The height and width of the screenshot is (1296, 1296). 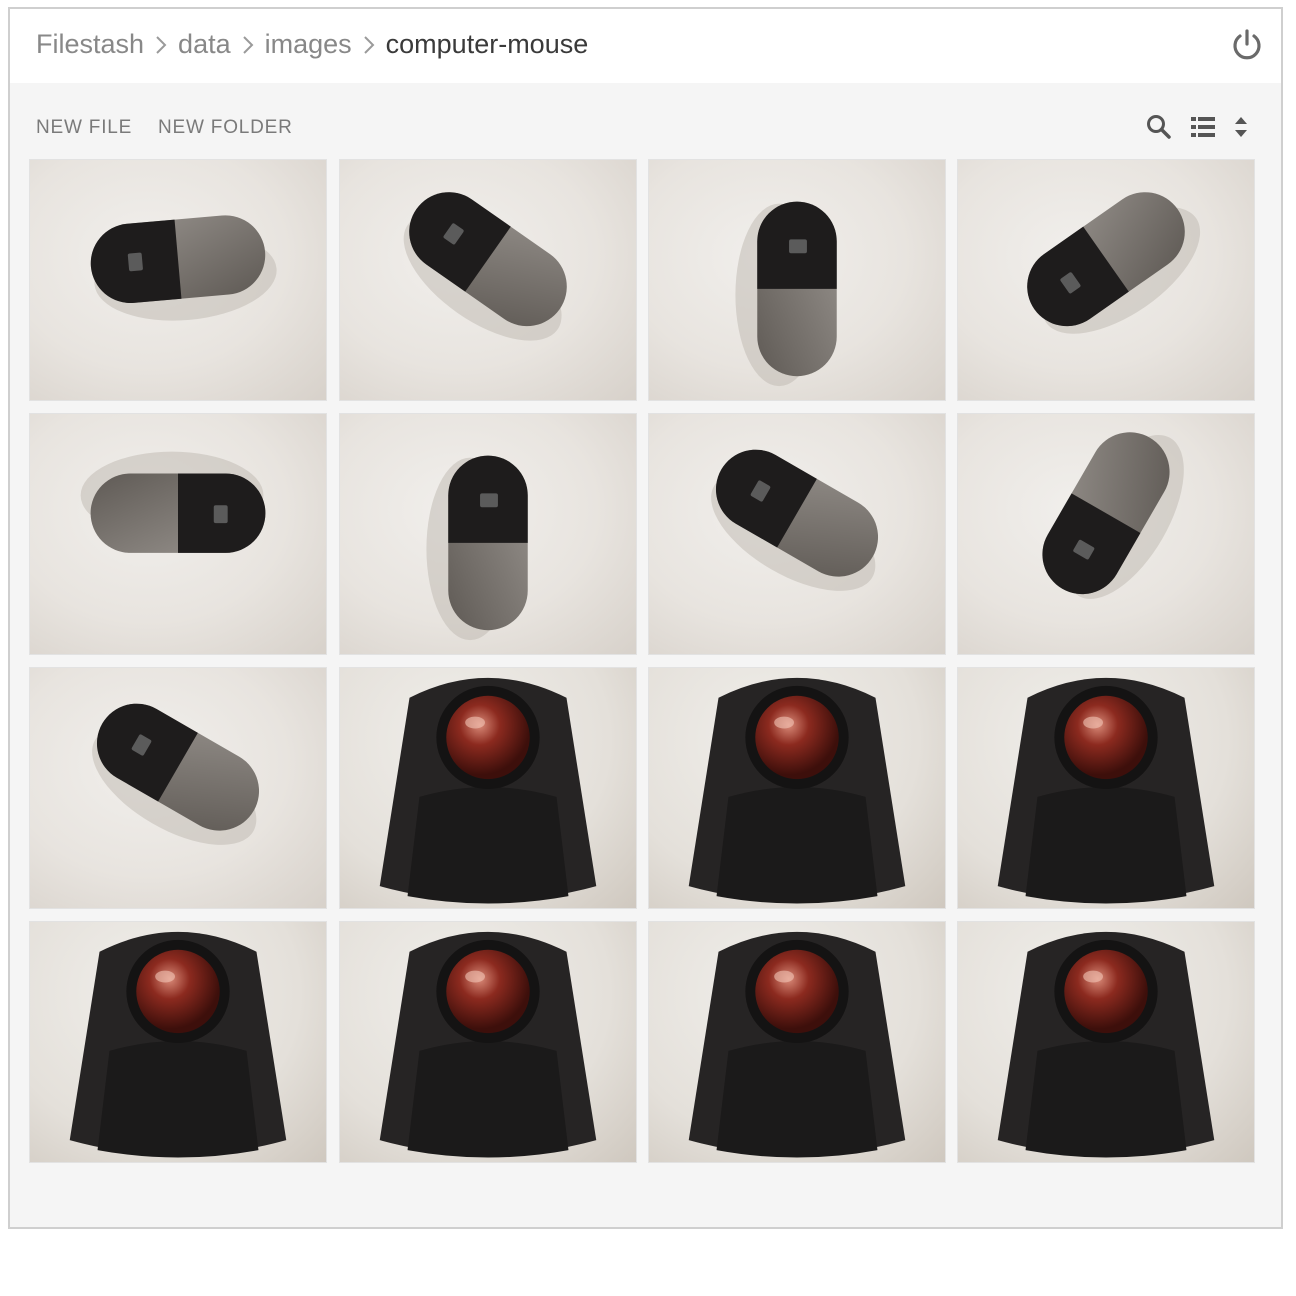 I want to click on breadcrumb-item-current: computer-mouse, so click(x=487, y=44).